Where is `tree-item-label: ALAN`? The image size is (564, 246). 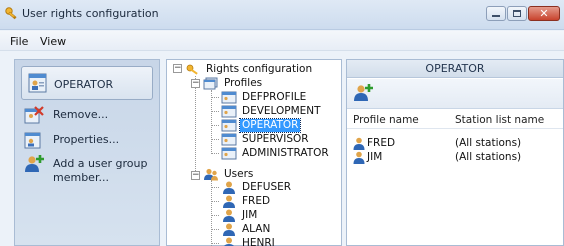
tree-item-label: ALAN is located at coordinates (256, 228).